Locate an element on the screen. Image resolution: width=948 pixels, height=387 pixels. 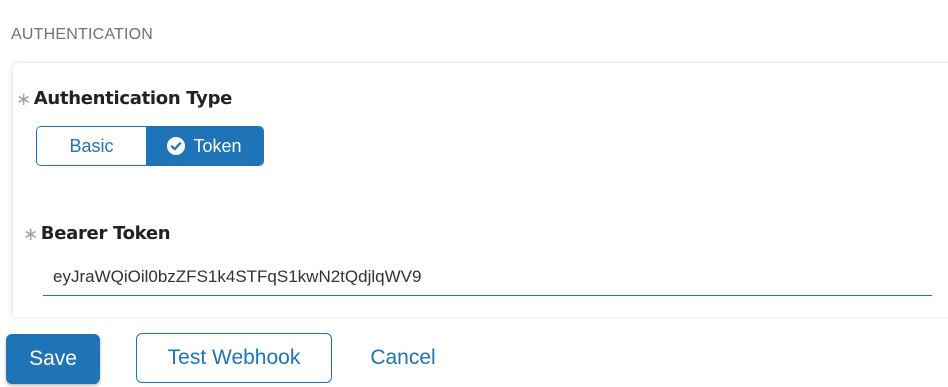
bearer-token-label: ∗ Bearer Token is located at coordinates (97, 234).